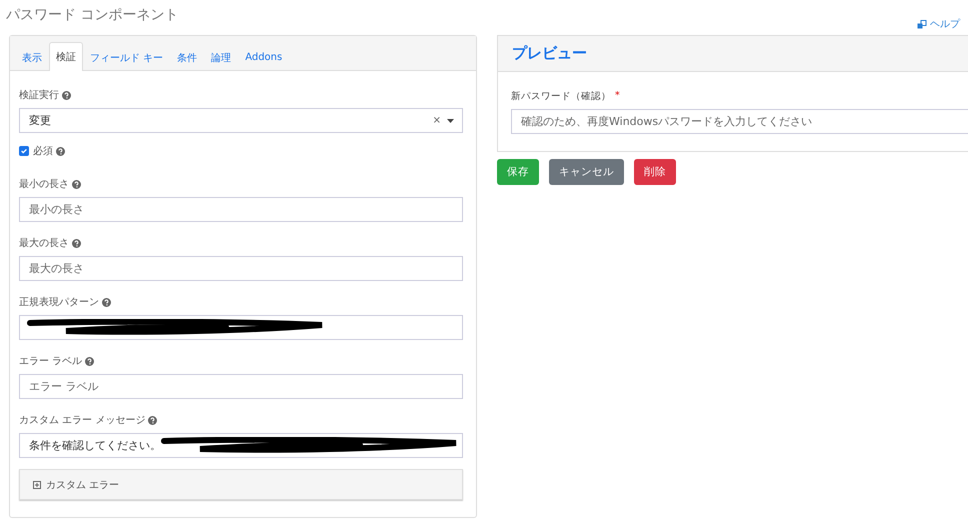 The width and height of the screenshot is (968, 525). I want to click on tab: 表示, so click(32, 57).